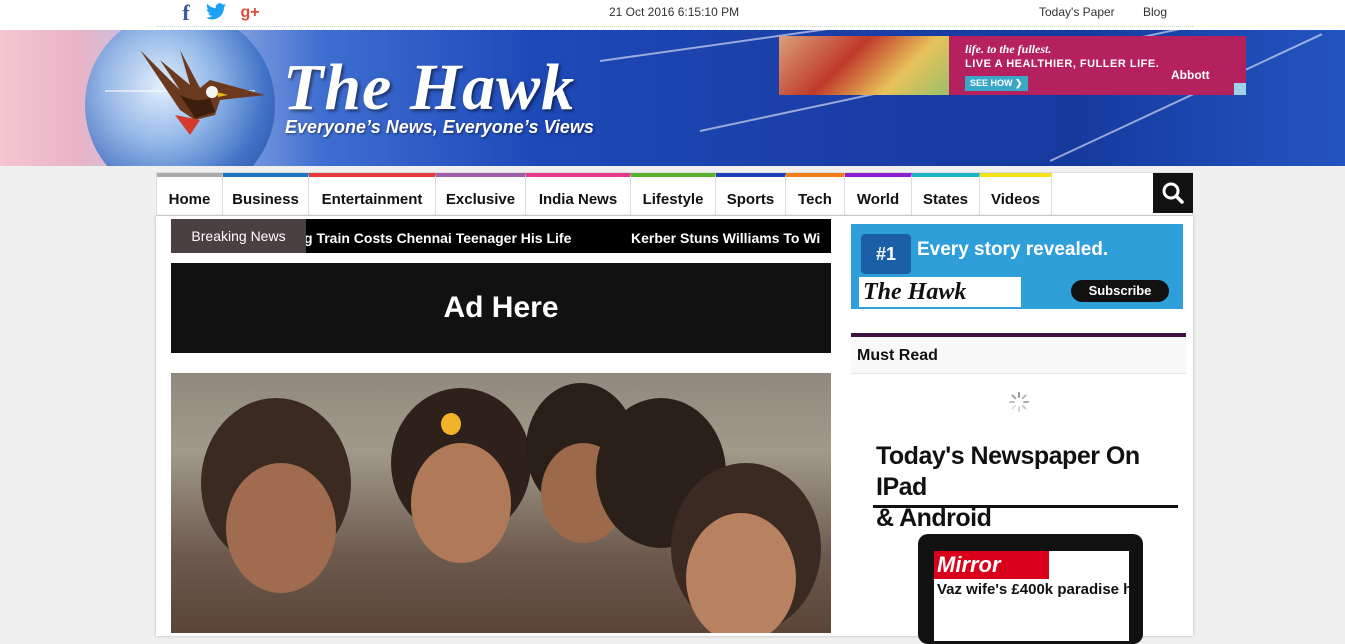 The image size is (1345, 644). Describe the element at coordinates (1025, 506) in the screenshot. I see `newspaper-ad-rule` at that location.